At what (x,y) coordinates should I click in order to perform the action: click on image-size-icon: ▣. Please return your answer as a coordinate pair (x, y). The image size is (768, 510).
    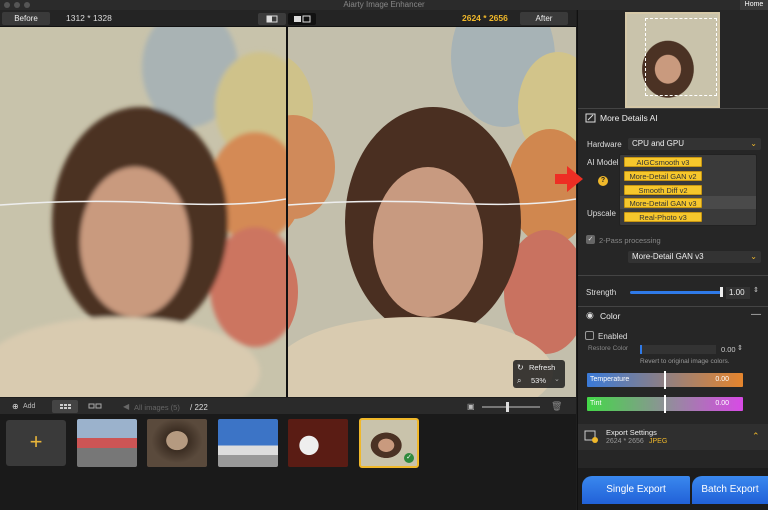
    Looking at the image, I should click on (471, 406).